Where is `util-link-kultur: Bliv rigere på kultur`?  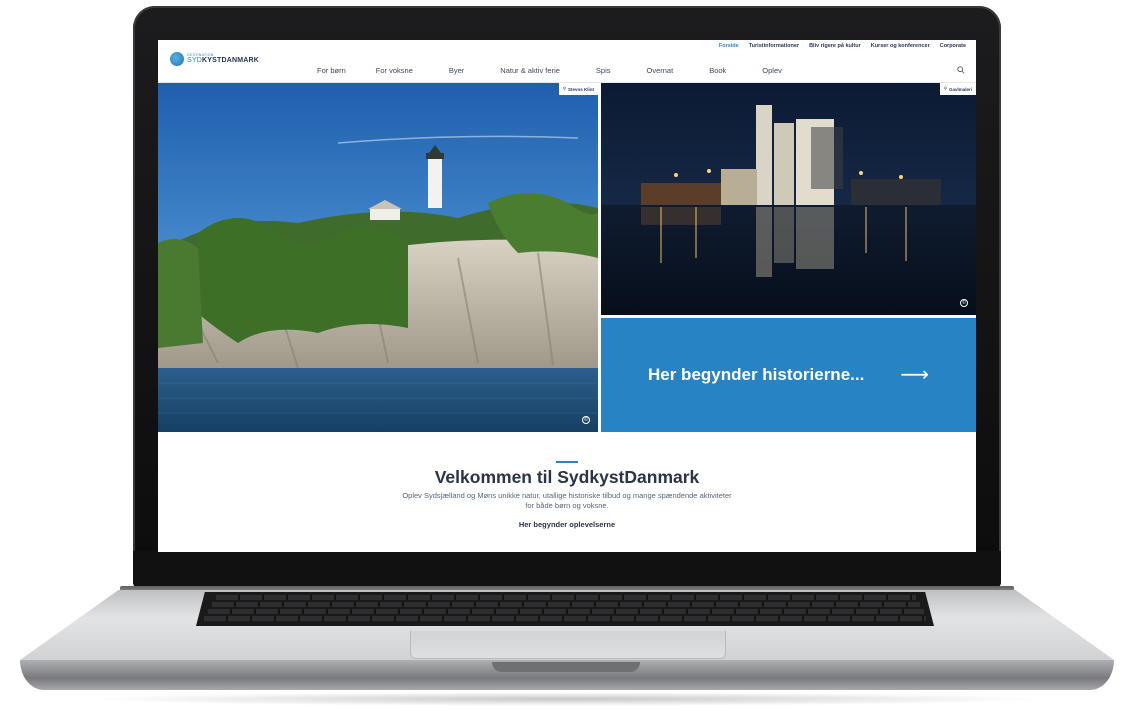 util-link-kultur: Bliv rigere på kultur is located at coordinates (835, 46).